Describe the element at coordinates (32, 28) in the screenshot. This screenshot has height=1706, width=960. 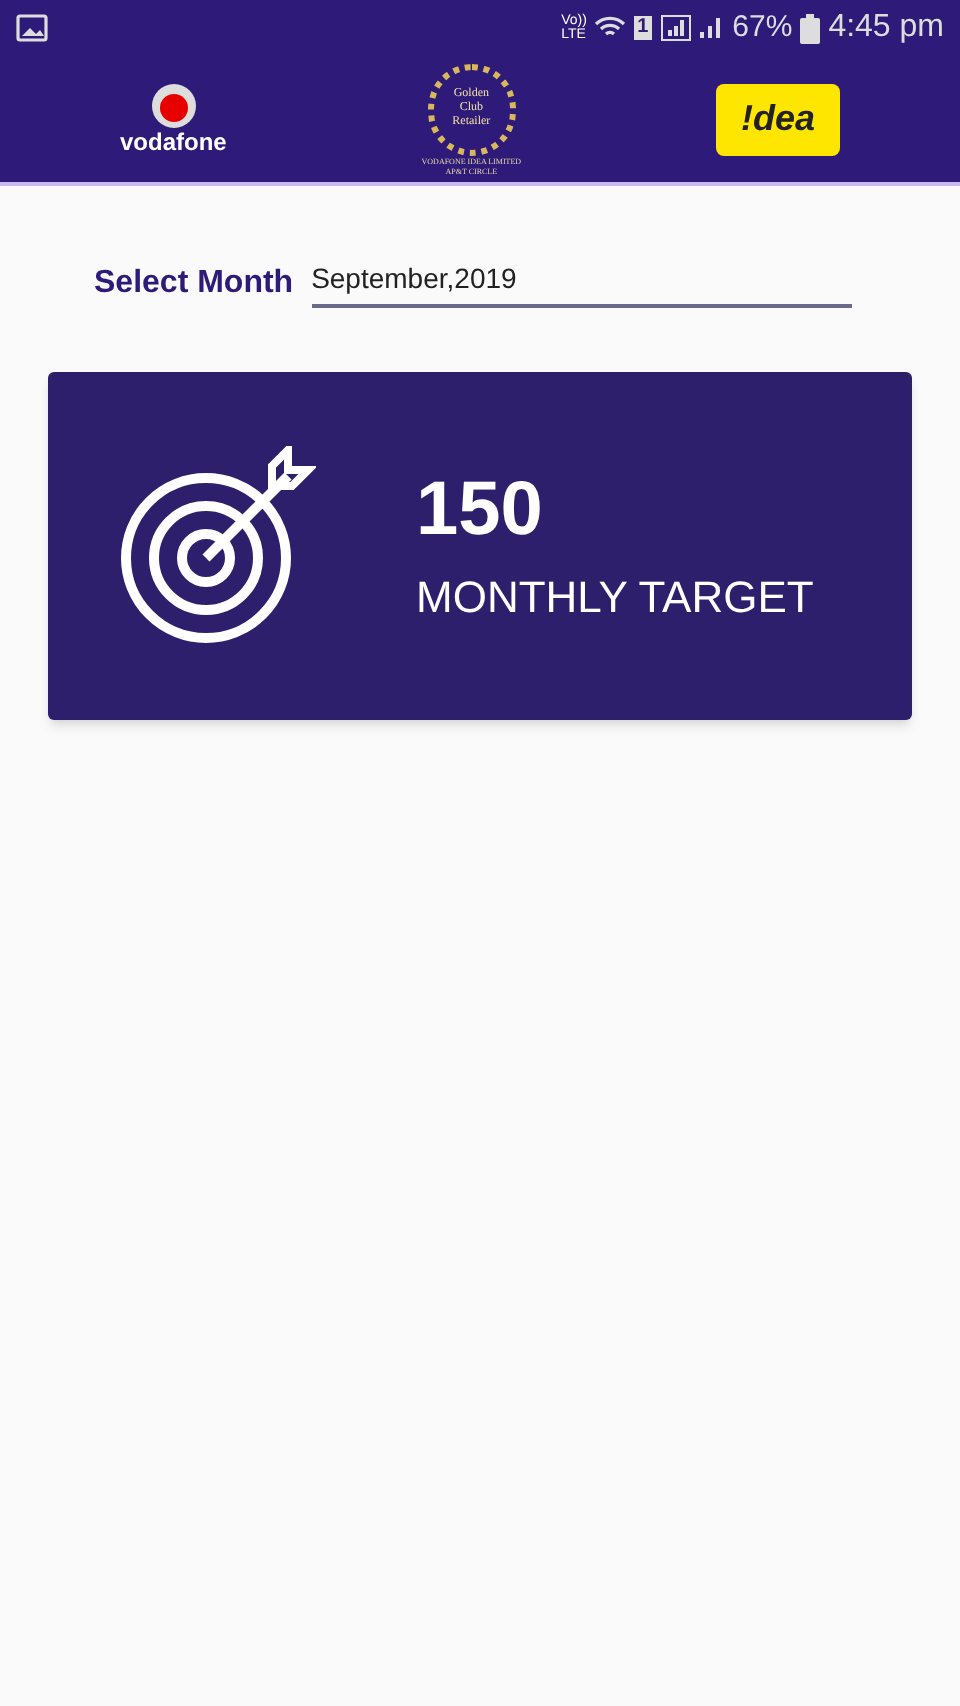
I see `image-icon` at that location.